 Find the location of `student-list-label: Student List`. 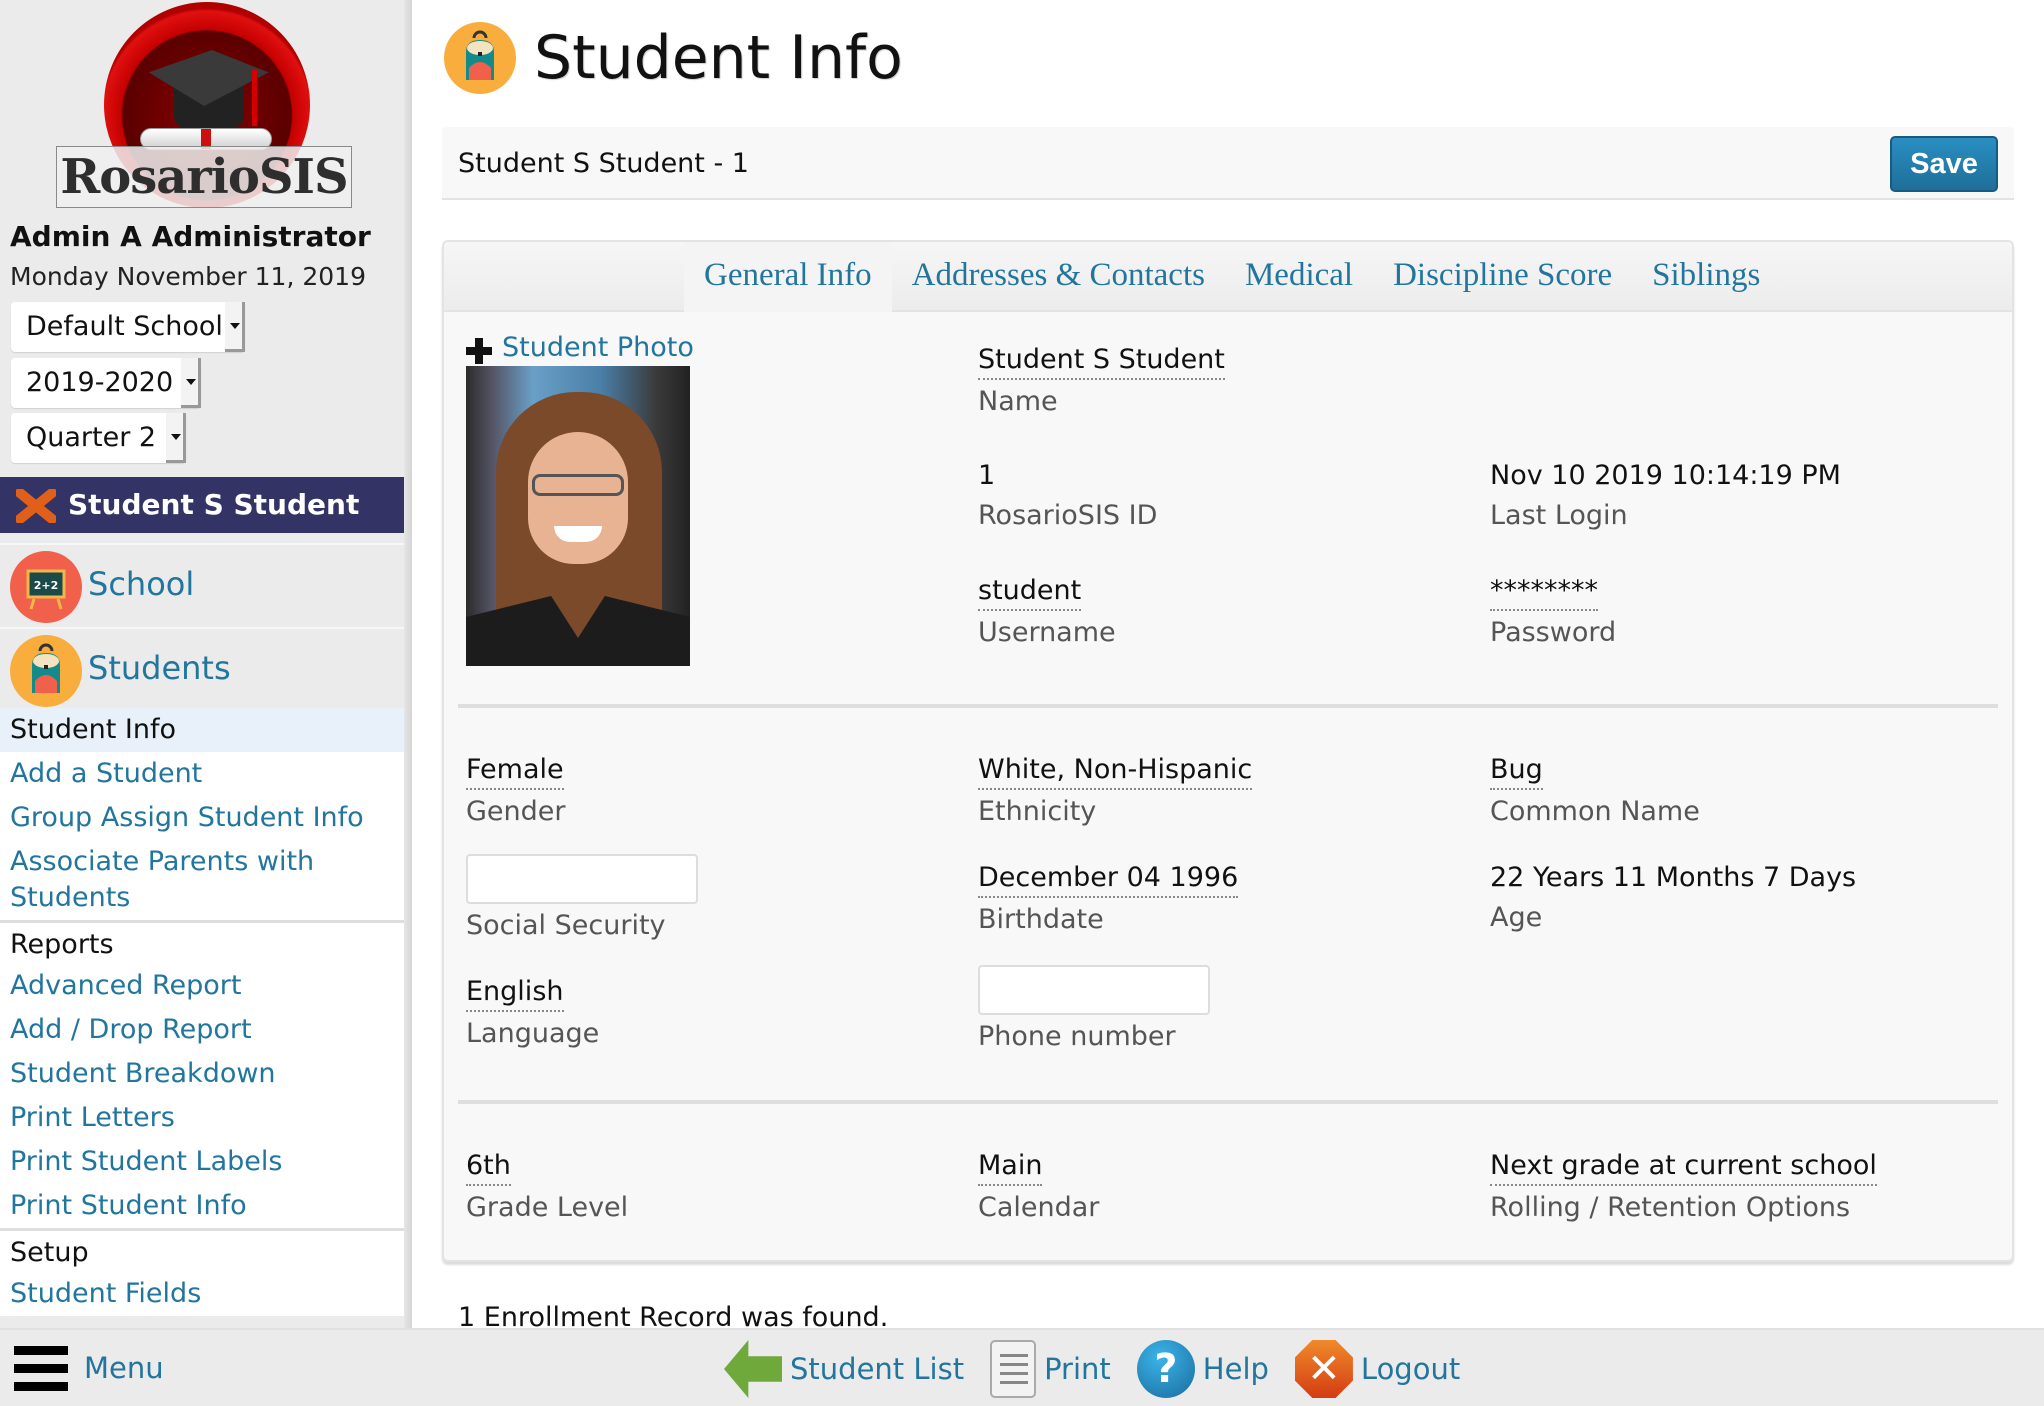

student-list-label: Student List is located at coordinates (877, 1369).